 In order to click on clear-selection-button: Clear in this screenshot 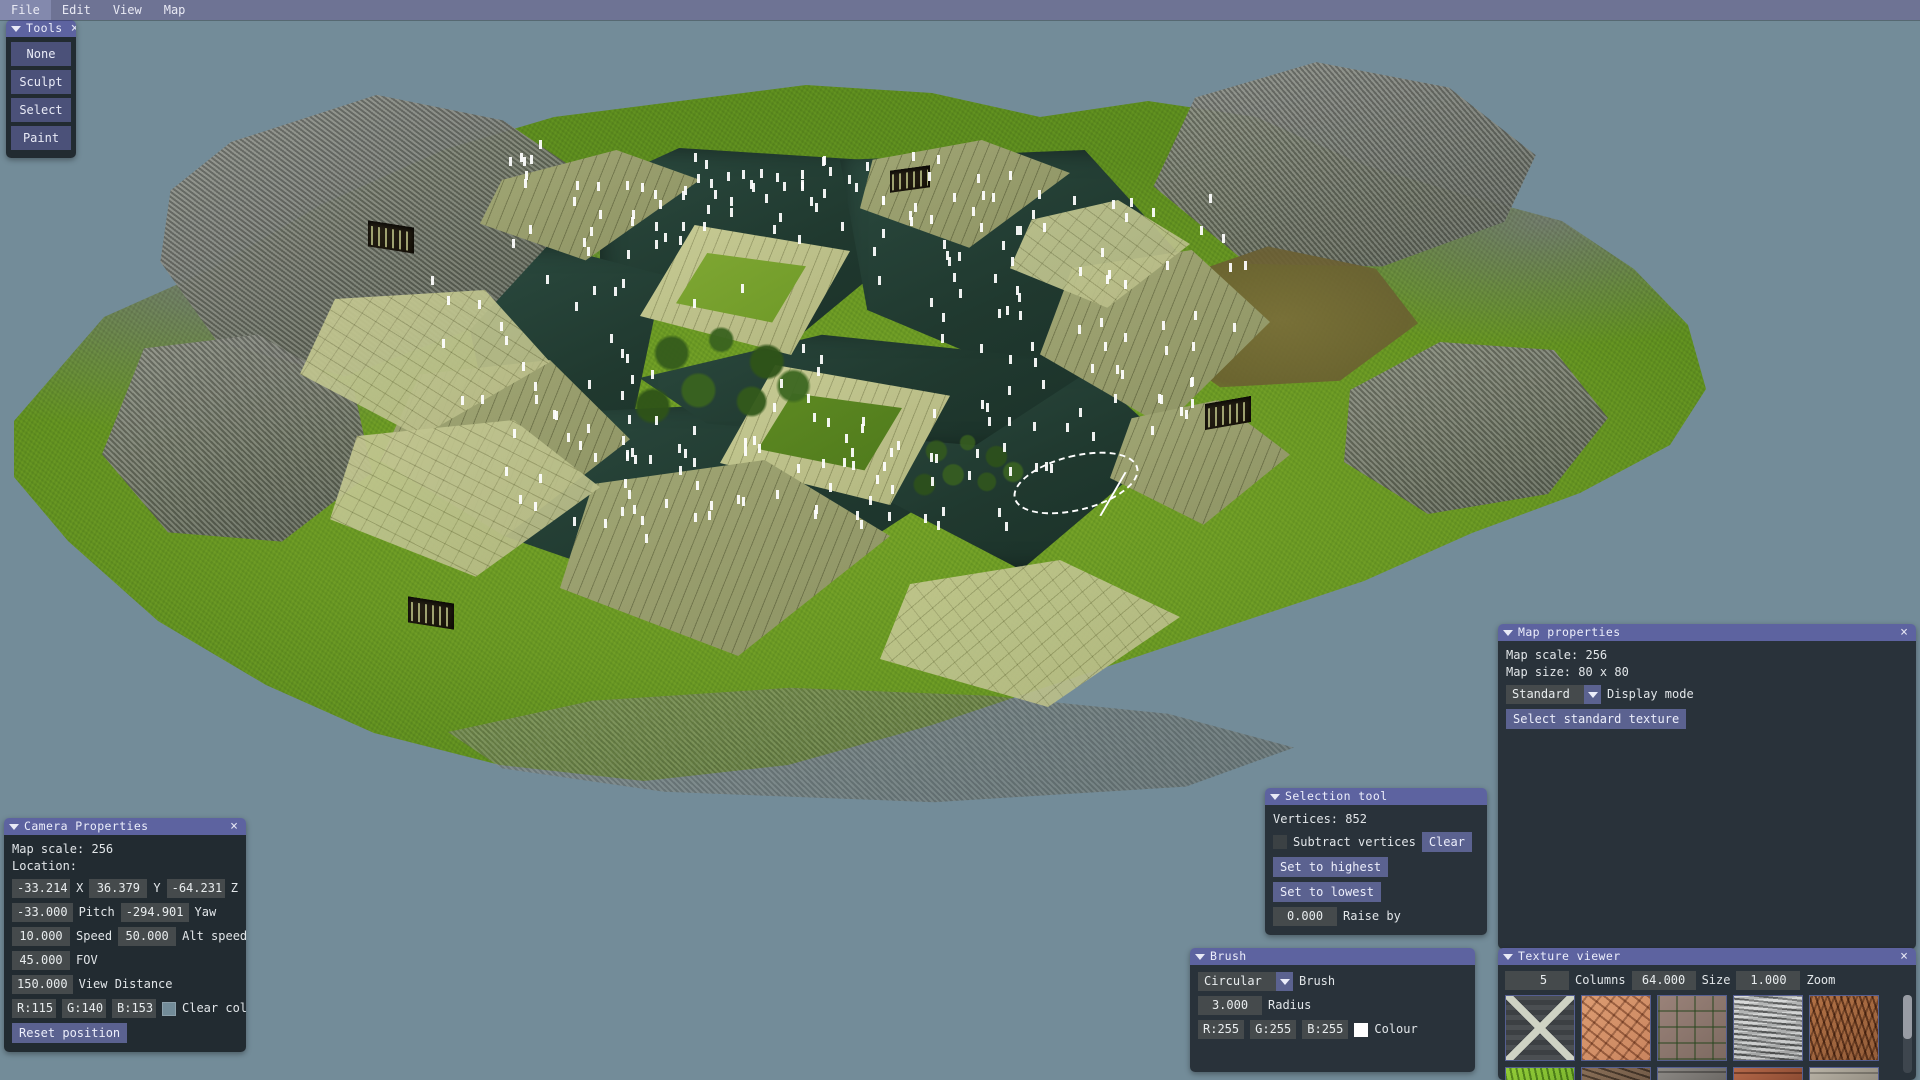, I will do `click(1446, 842)`.